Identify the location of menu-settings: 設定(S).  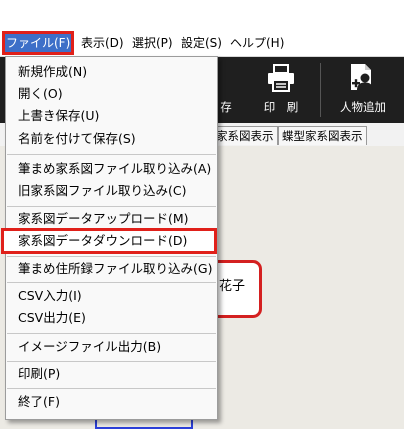
(201, 43).